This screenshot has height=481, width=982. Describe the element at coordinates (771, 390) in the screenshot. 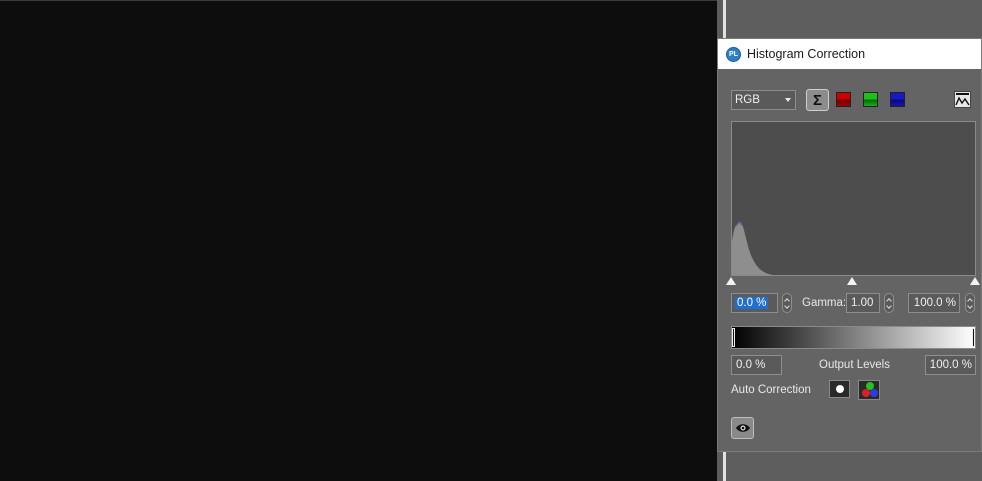

I see `auto-correction-label: Auto Correction` at that location.